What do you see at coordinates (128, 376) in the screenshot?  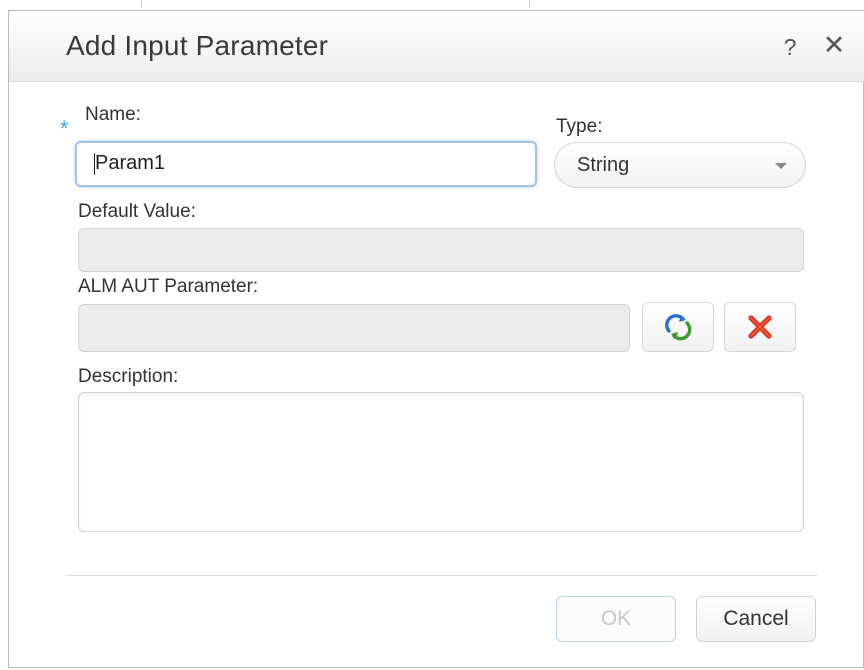 I see `description-label: Description:` at bounding box center [128, 376].